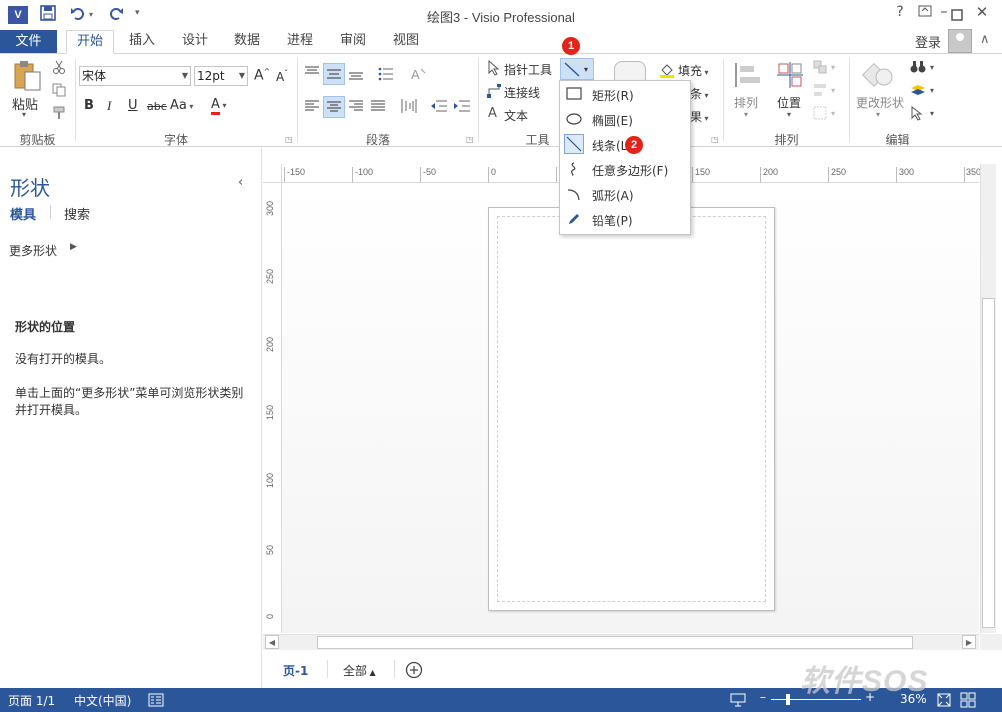 The height and width of the screenshot is (712, 1002). What do you see at coordinates (240, 182) in the screenshot?
I see `collapse-panel-icon: ‹` at bounding box center [240, 182].